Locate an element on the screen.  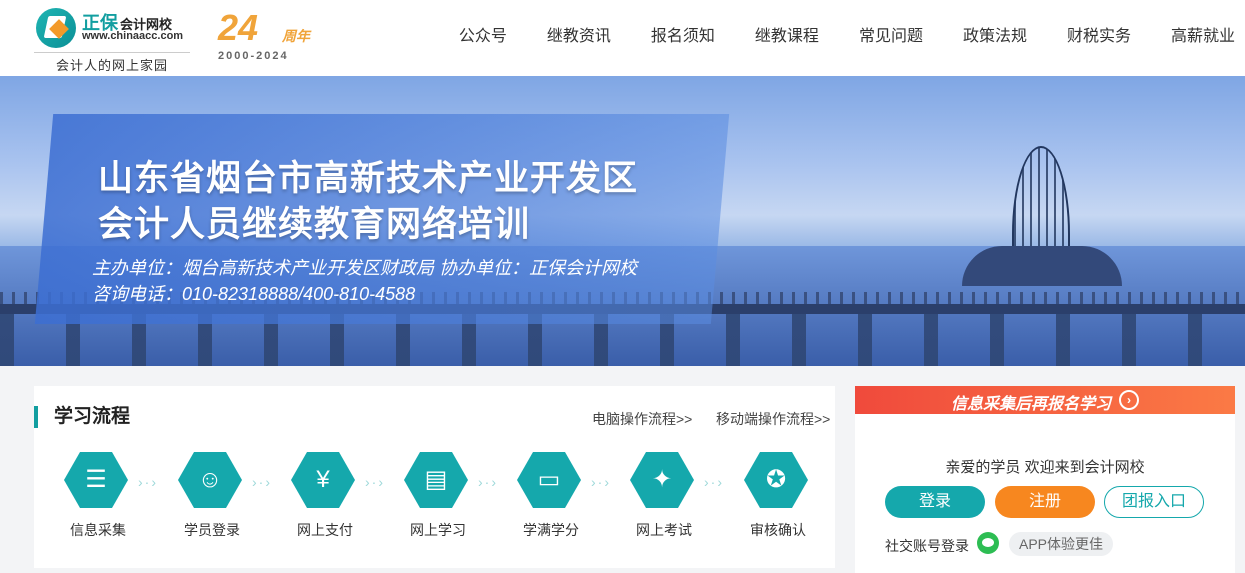
banner-landmark is located at coordinates (1042, 216).